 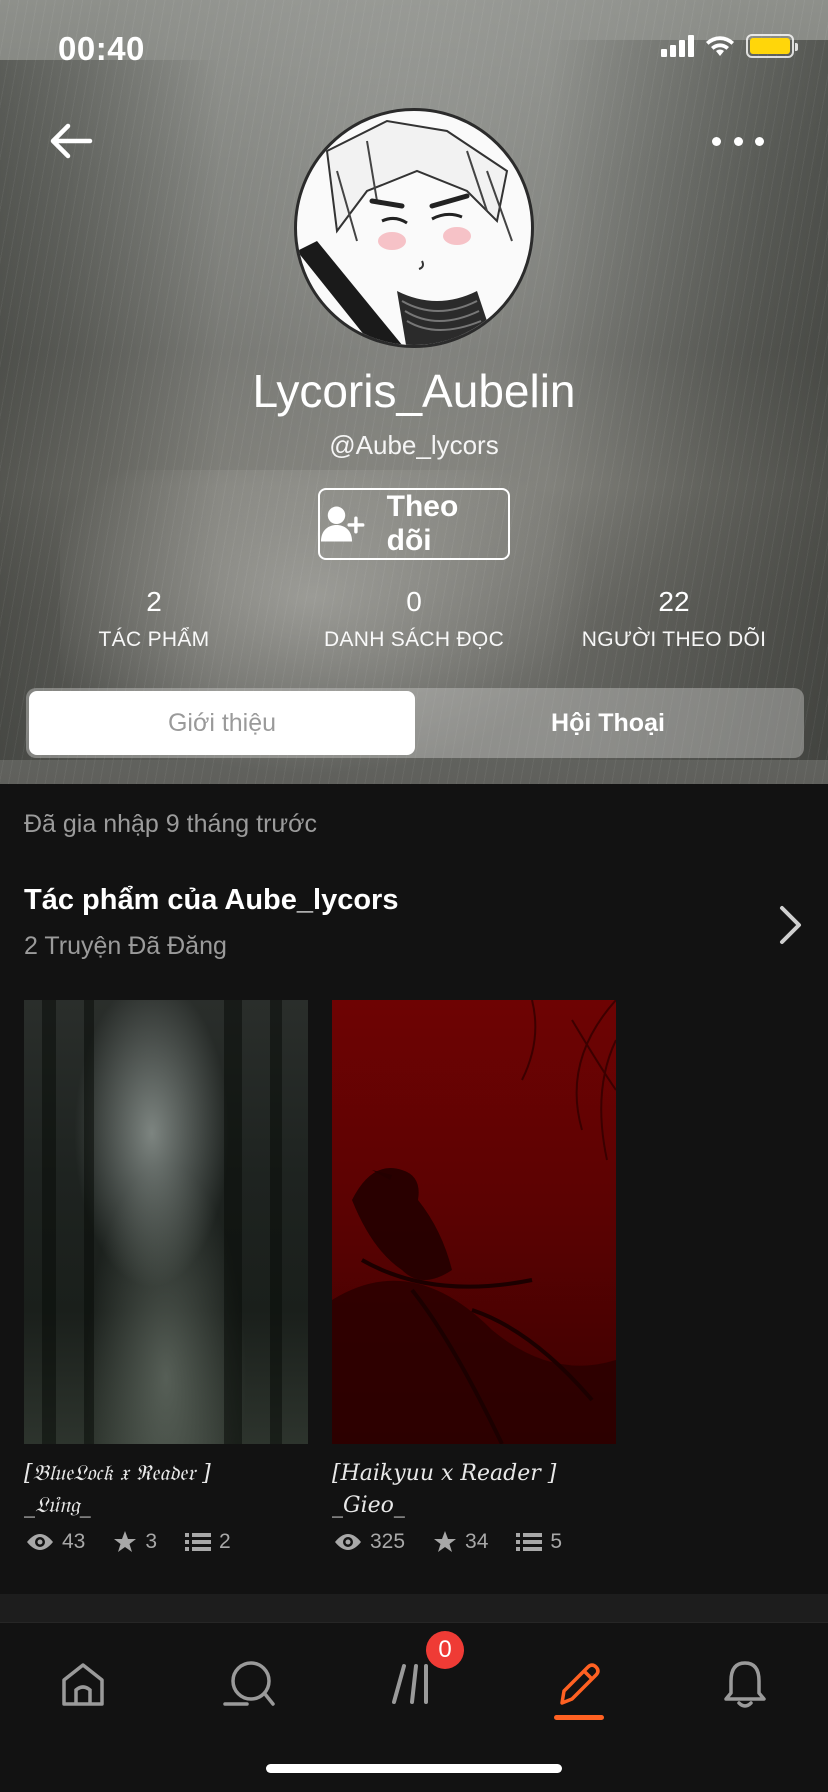 What do you see at coordinates (117, 1473) in the screenshot?
I see `story-title-line1: [𝔅𝔩𝔲𝔢𝔏𝔬𝔠𝔨 𝔵 ℜ𝔢𝔞𝔡𝔢𝔯 ]` at bounding box center [117, 1473].